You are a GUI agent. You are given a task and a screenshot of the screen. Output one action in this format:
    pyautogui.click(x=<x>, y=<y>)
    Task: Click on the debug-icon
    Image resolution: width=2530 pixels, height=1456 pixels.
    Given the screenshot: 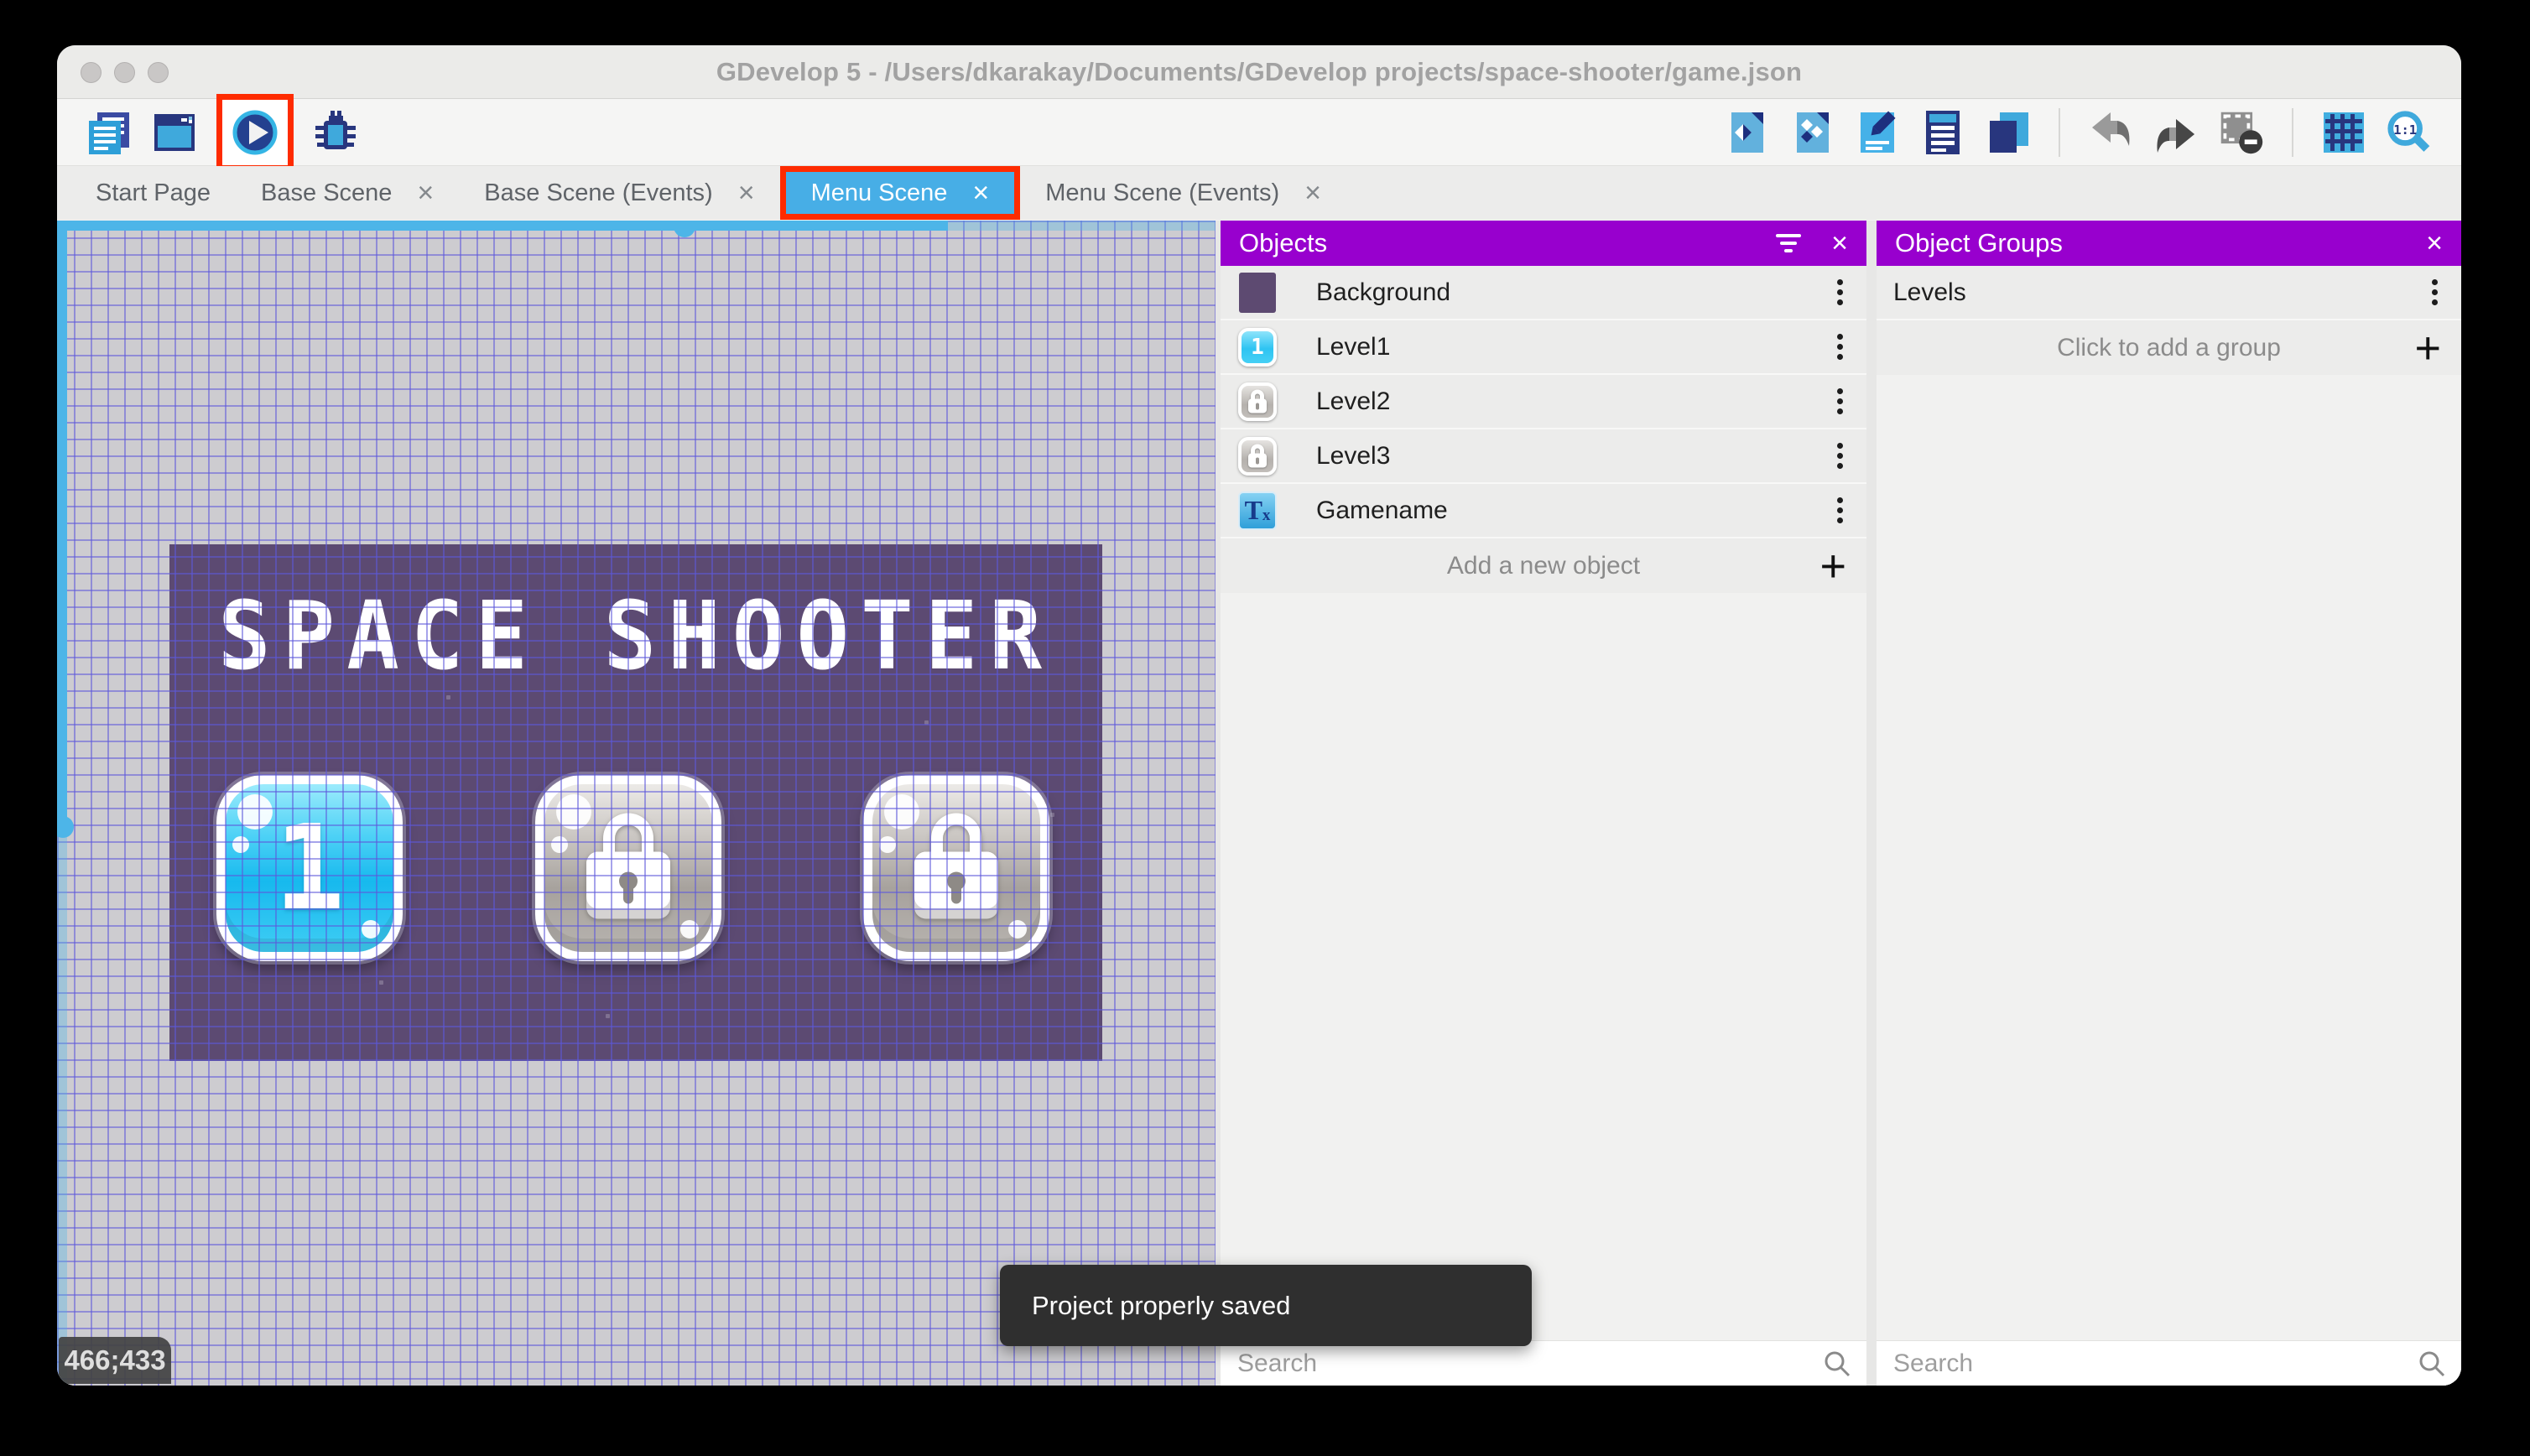 What is the action you would take?
    pyautogui.click(x=335, y=132)
    